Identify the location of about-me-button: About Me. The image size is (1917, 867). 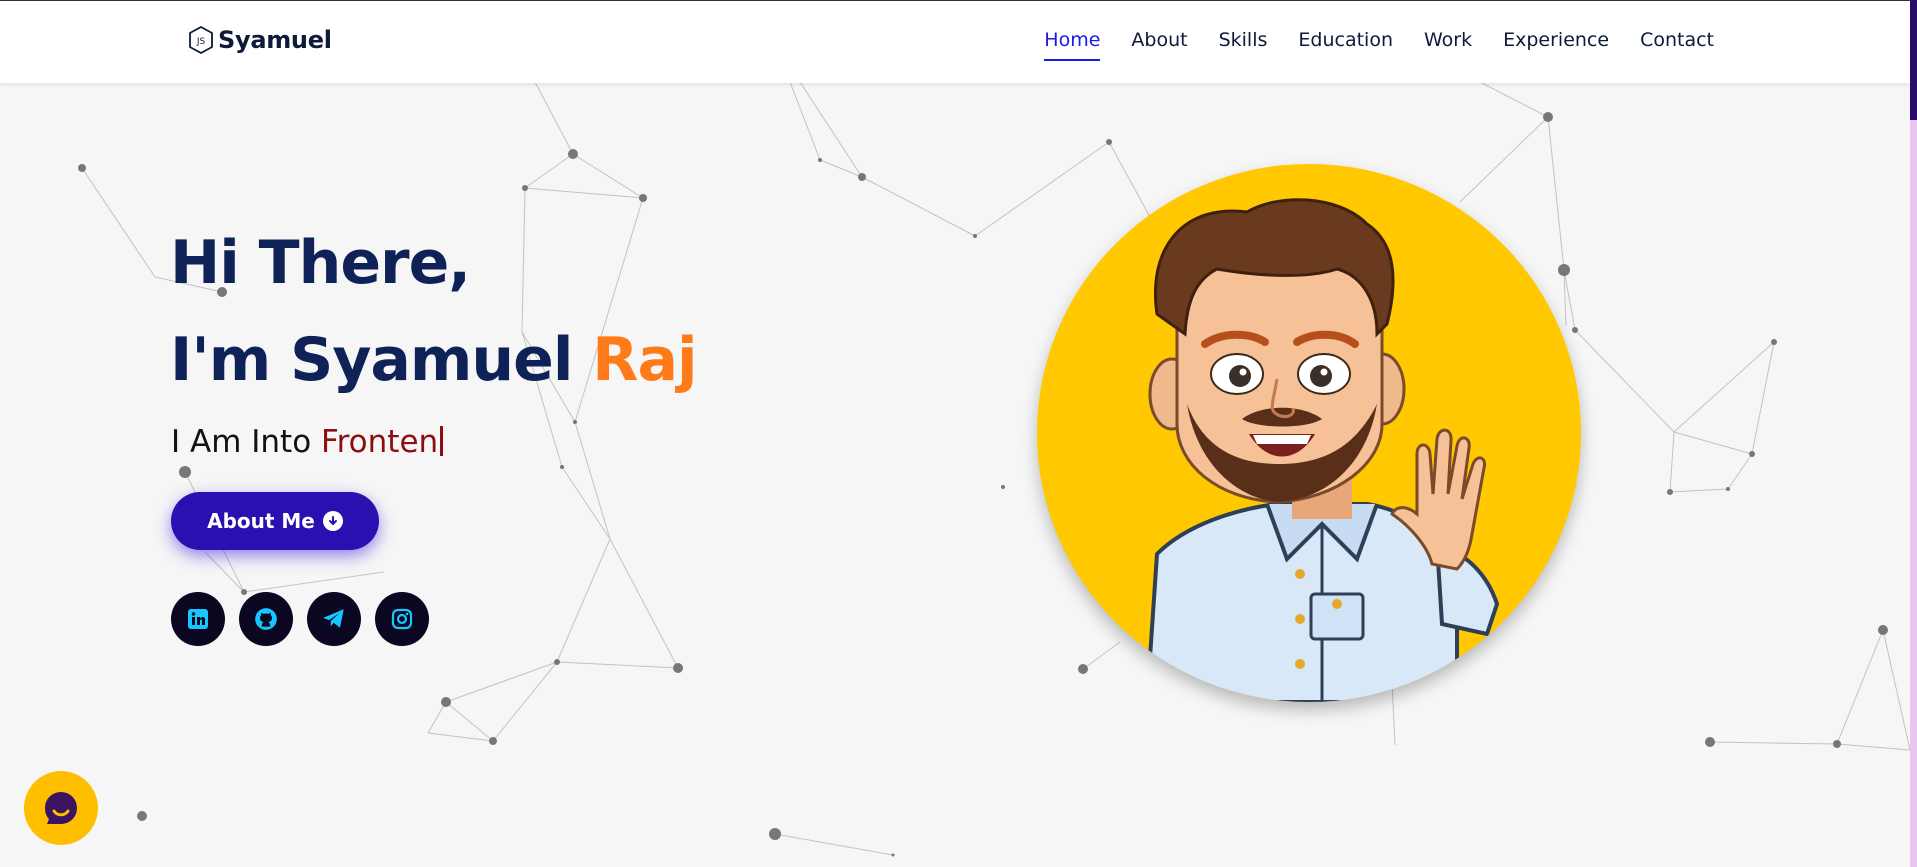
(275, 521).